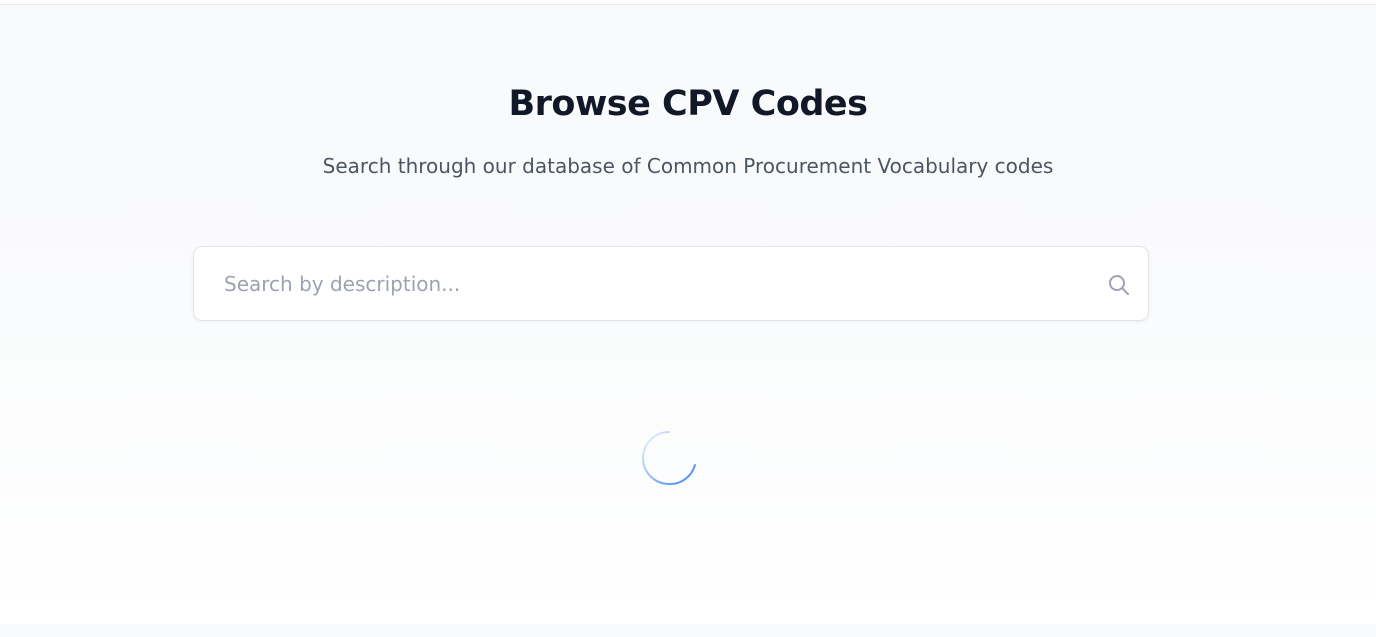  I want to click on loading-spinner-icon, so click(668, 458).